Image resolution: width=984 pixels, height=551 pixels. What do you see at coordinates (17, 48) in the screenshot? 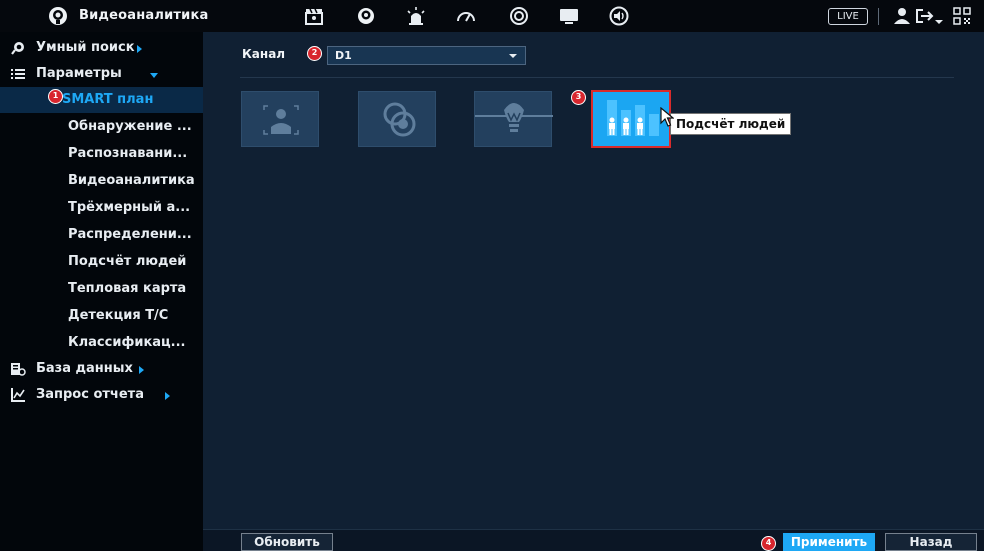
I see `smart-search-icon` at bounding box center [17, 48].